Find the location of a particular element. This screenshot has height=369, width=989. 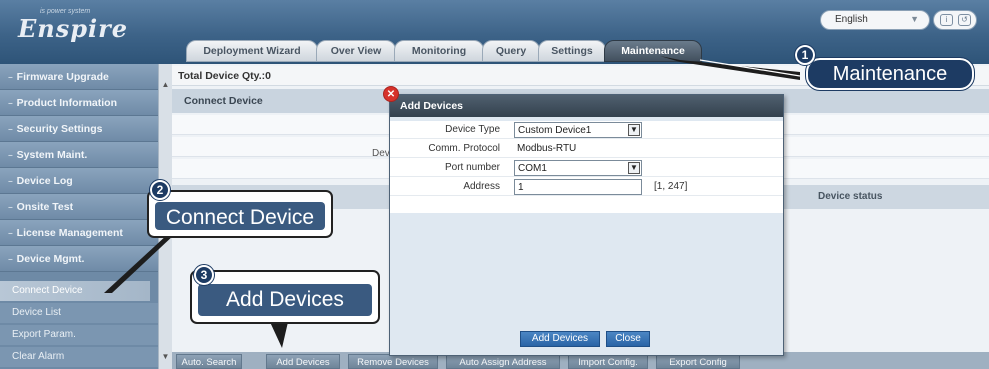

callout-1-pointer is located at coordinates (730, 68).